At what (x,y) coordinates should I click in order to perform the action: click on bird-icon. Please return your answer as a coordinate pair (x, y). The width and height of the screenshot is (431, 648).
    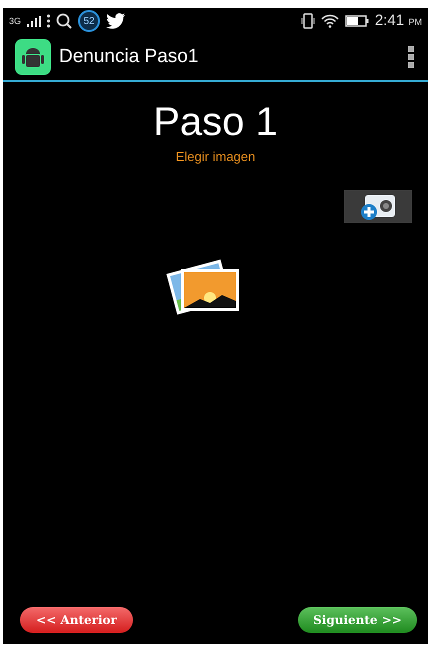
    Looking at the image, I should click on (116, 21).